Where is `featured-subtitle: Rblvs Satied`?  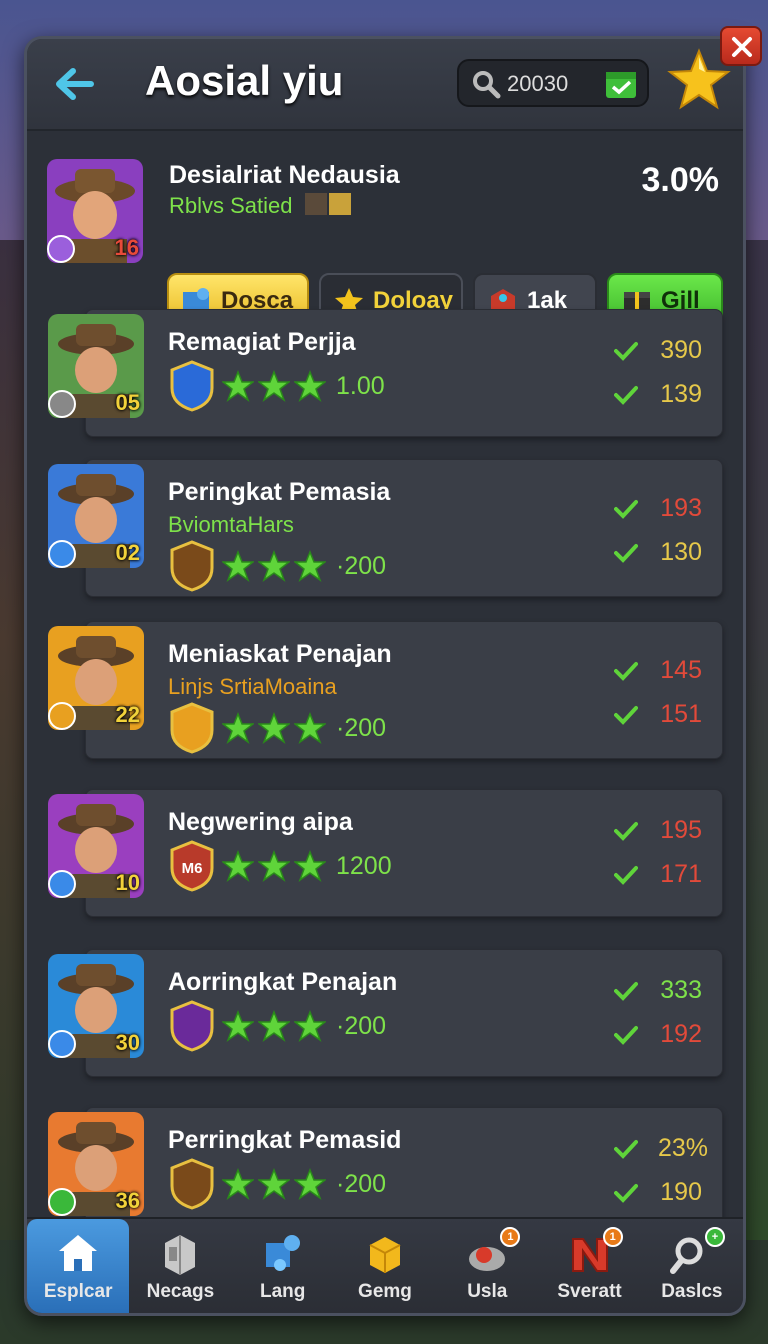
featured-subtitle: Rblvs Satied is located at coordinates (231, 205).